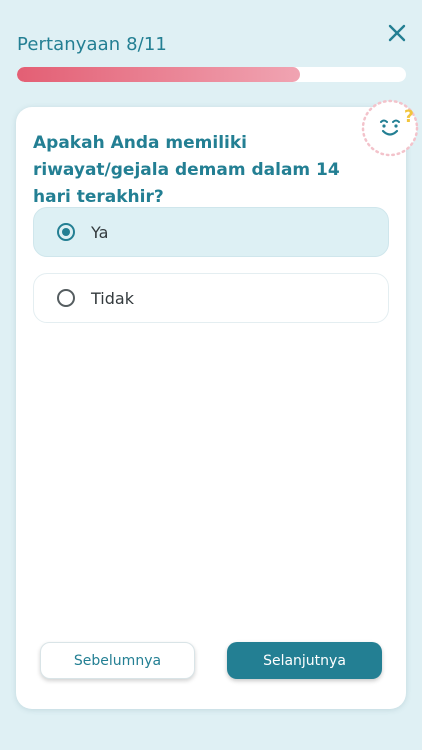 This screenshot has width=422, height=750. I want to click on progress-bar, so click(211, 74).